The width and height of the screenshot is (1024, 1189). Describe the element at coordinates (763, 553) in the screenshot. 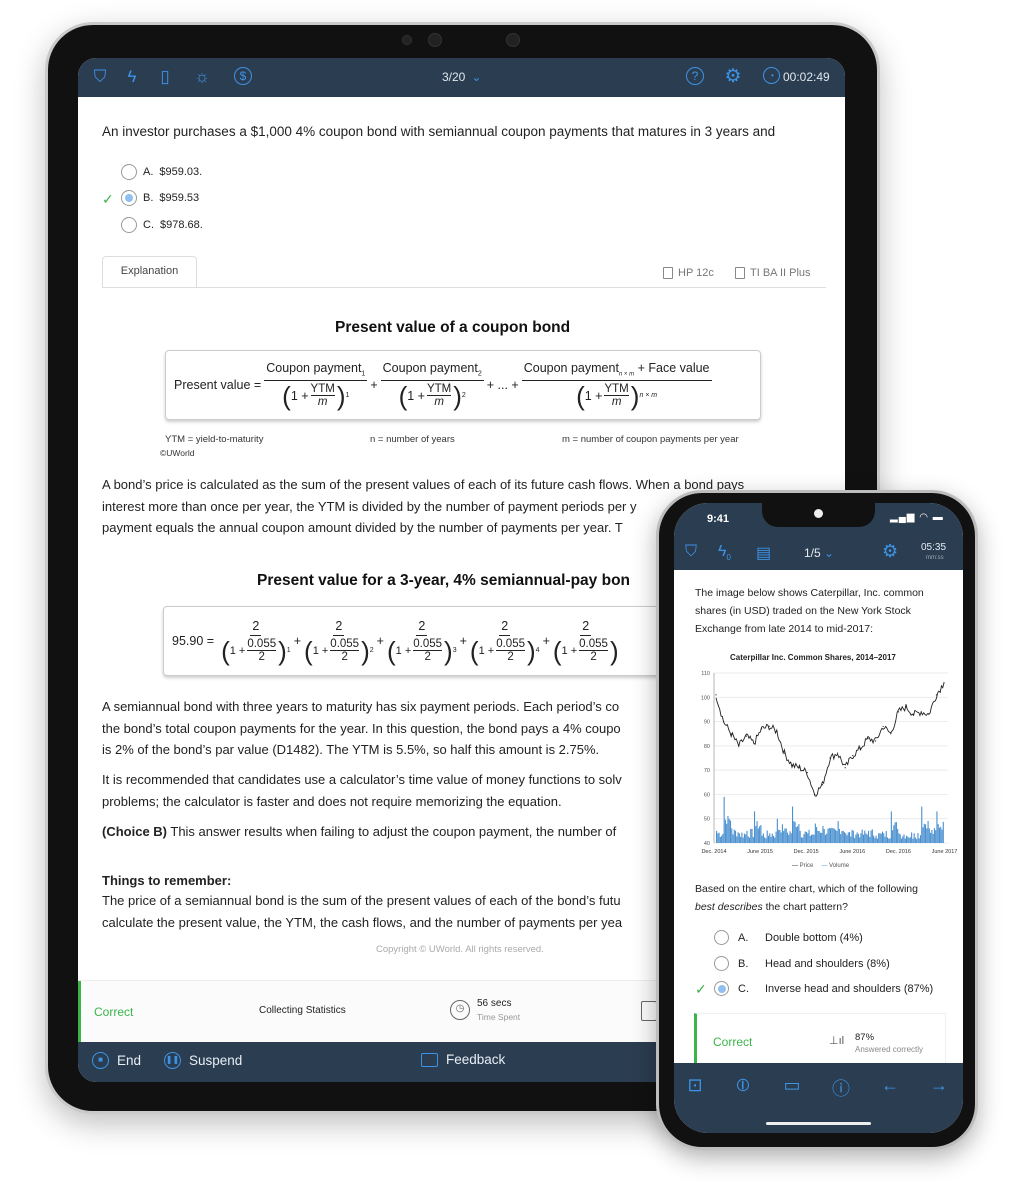

I see `book-icon: ▤` at that location.